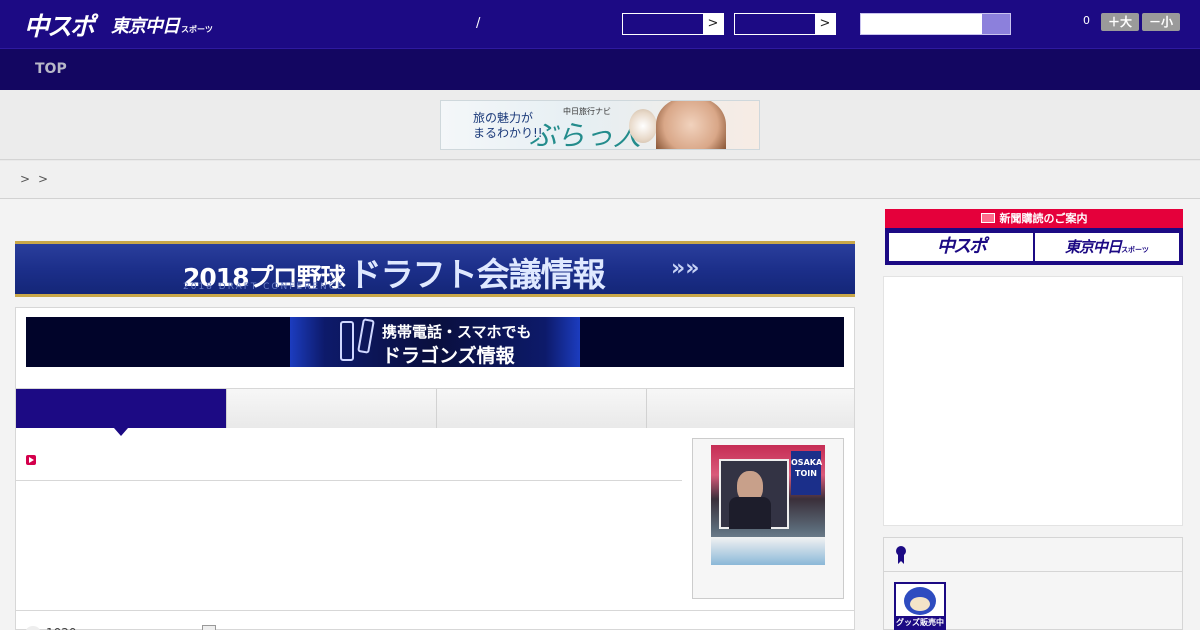  Describe the element at coordinates (643, 126) in the screenshot. I see `shell-image` at that location.